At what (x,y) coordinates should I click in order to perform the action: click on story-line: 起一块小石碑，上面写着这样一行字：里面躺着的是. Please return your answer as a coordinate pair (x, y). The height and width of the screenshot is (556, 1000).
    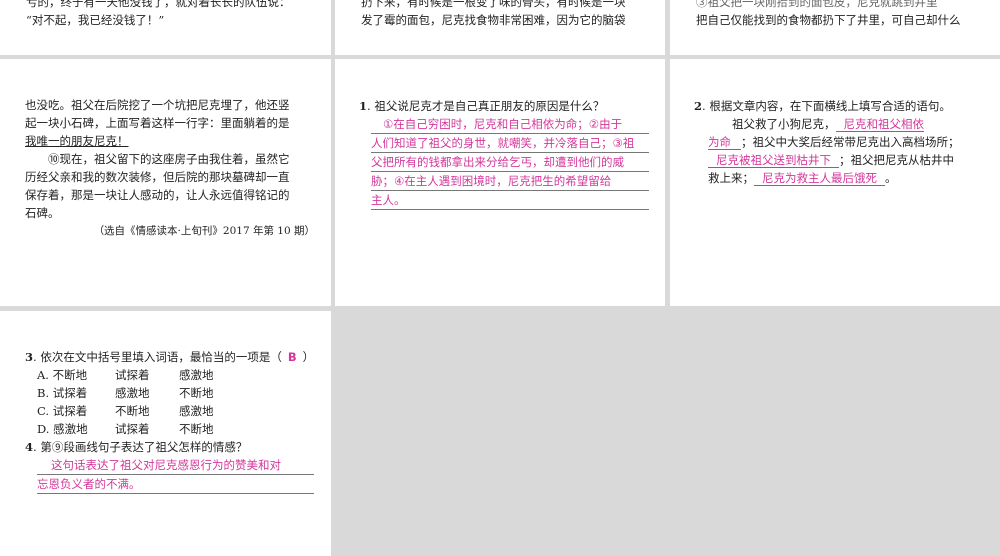
    Looking at the image, I should click on (157, 123).